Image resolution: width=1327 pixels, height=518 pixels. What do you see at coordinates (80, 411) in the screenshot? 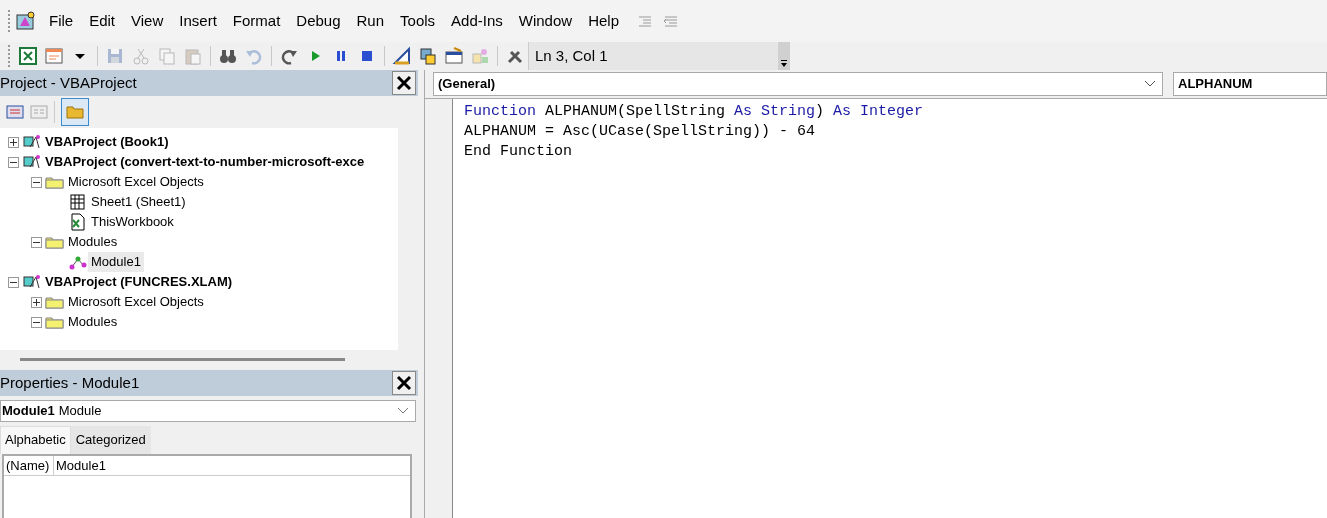
I see `object-type: Module` at bounding box center [80, 411].